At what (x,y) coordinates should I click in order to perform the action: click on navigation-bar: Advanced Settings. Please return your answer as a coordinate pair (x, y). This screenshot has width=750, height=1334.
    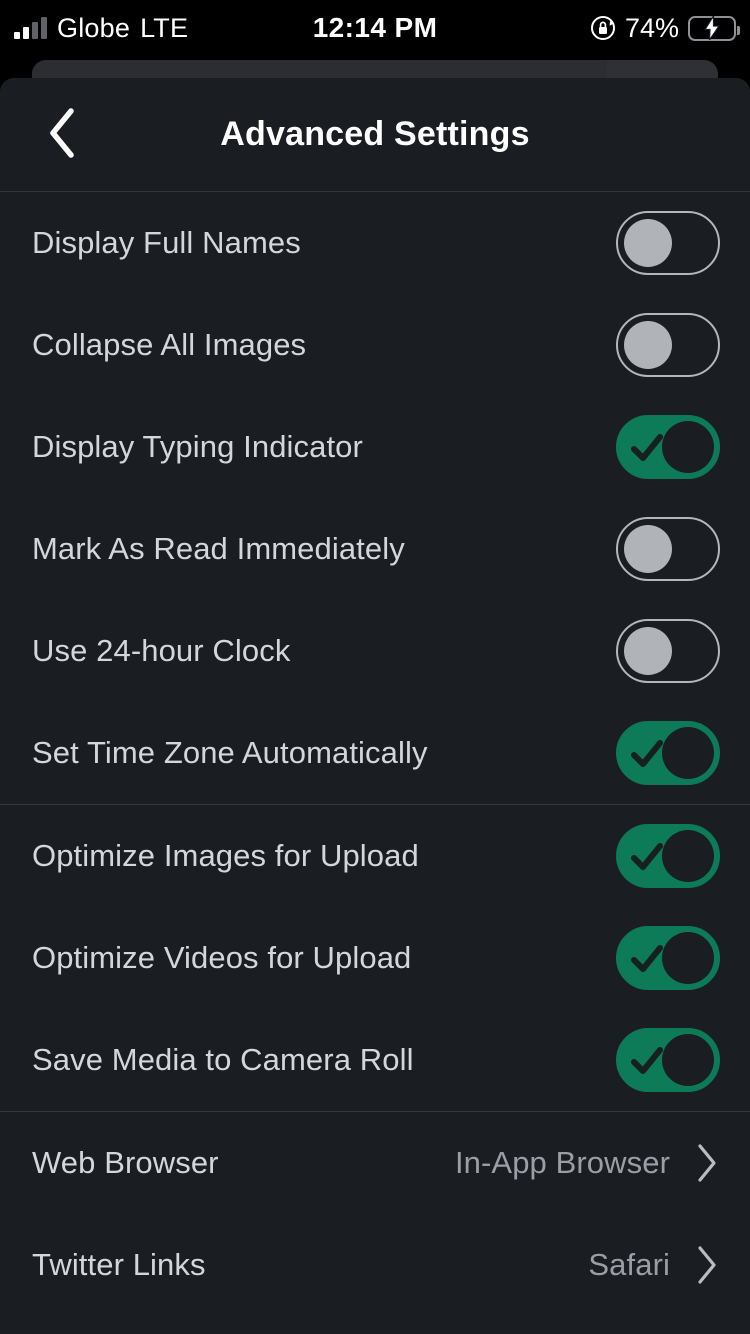
    Looking at the image, I should click on (375, 135).